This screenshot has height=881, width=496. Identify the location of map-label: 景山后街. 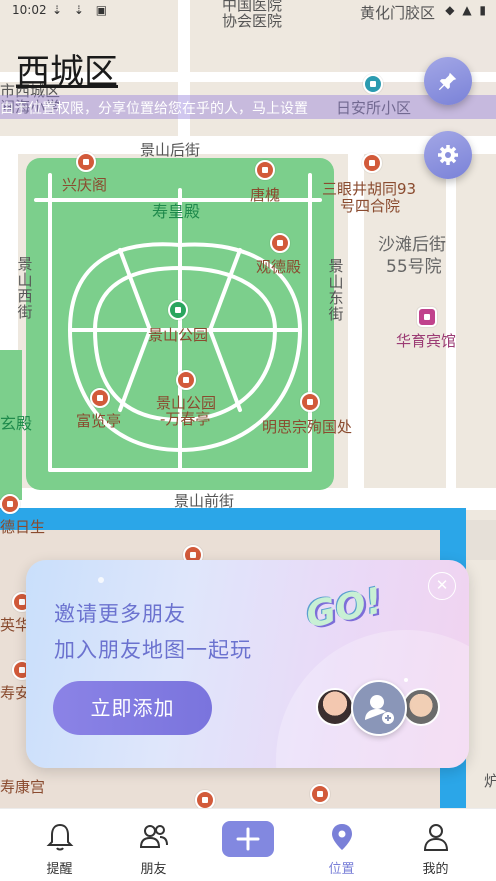
(170, 150).